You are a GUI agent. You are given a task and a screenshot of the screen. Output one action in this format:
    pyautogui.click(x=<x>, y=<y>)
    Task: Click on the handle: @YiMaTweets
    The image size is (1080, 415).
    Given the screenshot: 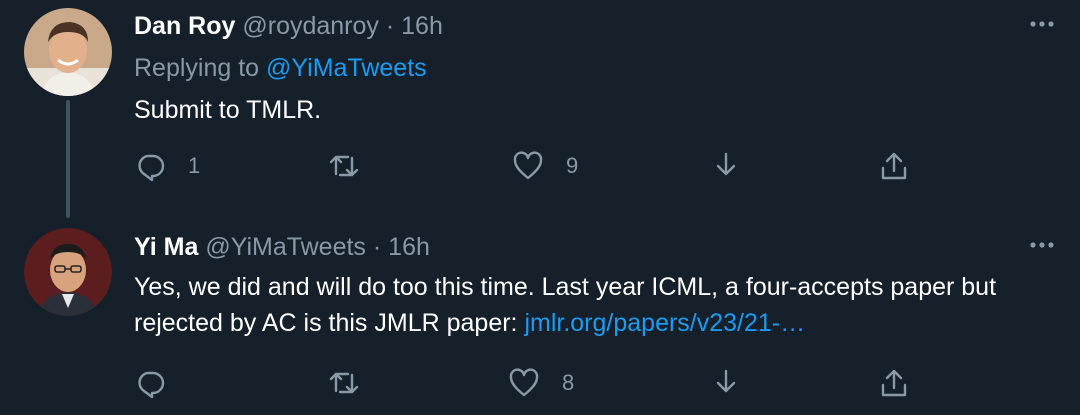 What is the action you would take?
    pyautogui.click(x=285, y=247)
    